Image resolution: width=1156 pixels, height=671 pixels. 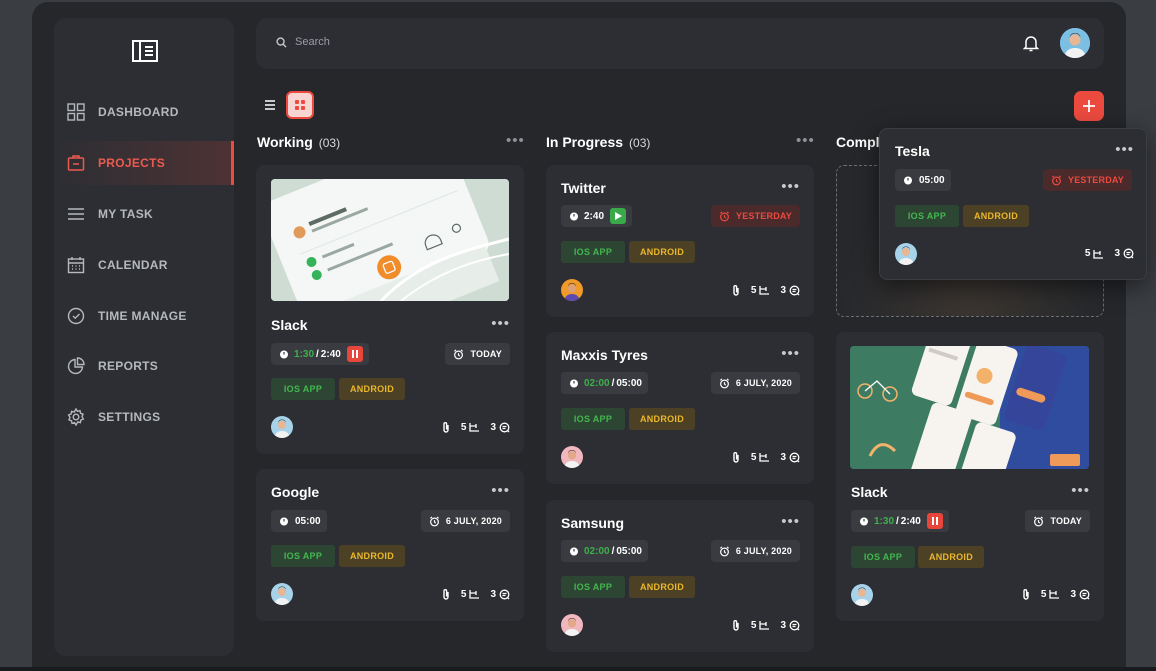 What do you see at coordinates (1039, 520) in the screenshot?
I see `alarm-icon` at bounding box center [1039, 520].